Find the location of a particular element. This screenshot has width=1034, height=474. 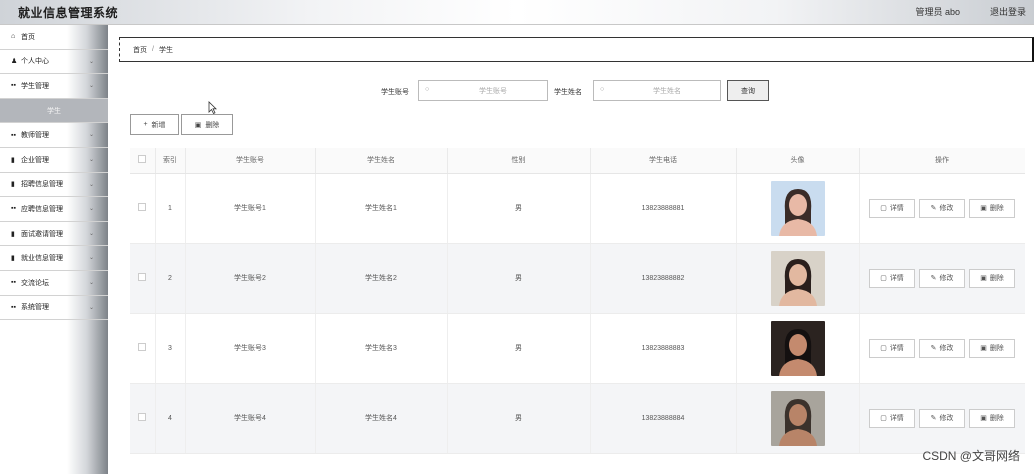

sidebar-item: ▮ 面试邀请管理 ⌄ is located at coordinates (54, 234).